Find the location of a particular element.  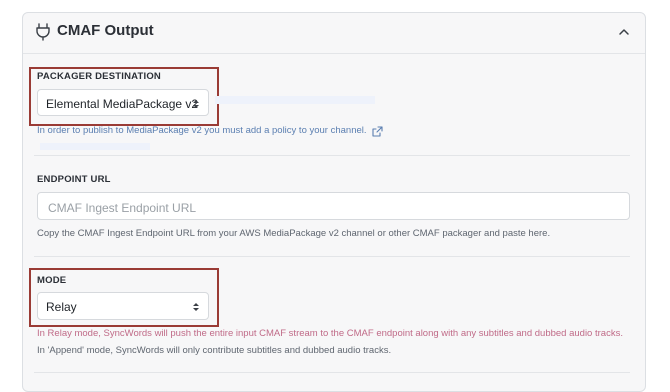

packager-destination-label: PACKAGER DESTINATION is located at coordinates (99, 76).